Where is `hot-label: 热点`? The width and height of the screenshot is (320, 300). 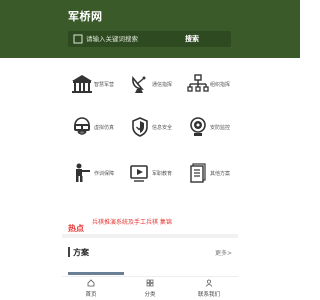 hot-label: 热点 is located at coordinates (76, 228).